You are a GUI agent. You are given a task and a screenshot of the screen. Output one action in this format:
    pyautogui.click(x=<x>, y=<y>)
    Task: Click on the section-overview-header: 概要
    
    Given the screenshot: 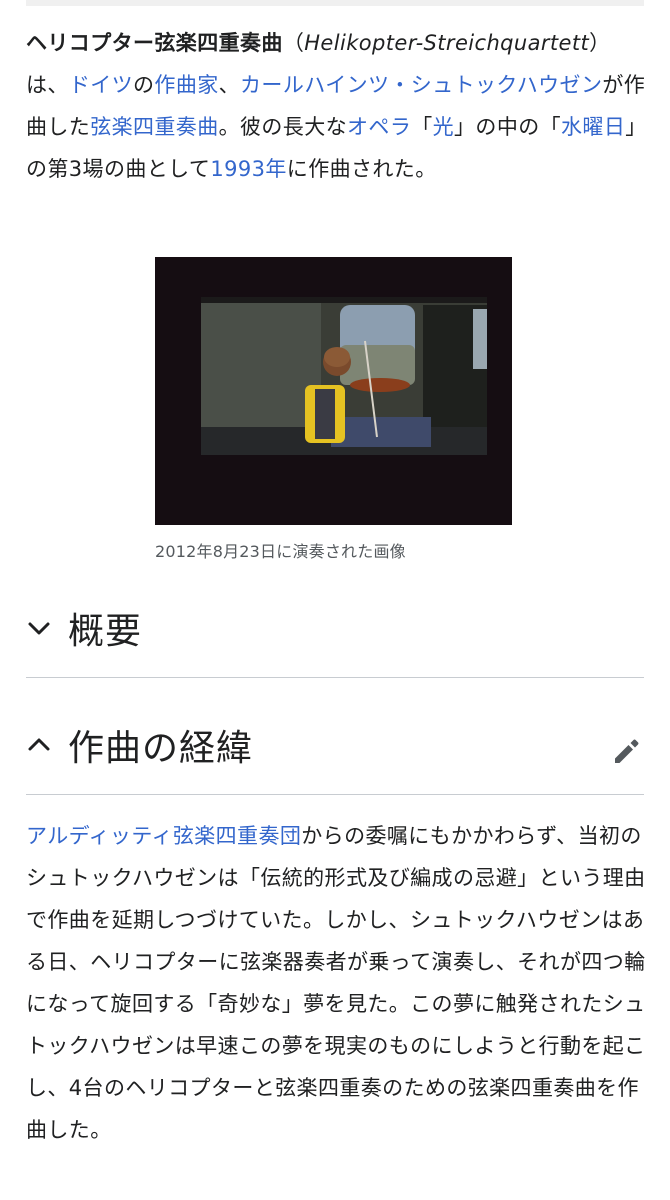 What is the action you would take?
    pyautogui.click(x=336, y=628)
    